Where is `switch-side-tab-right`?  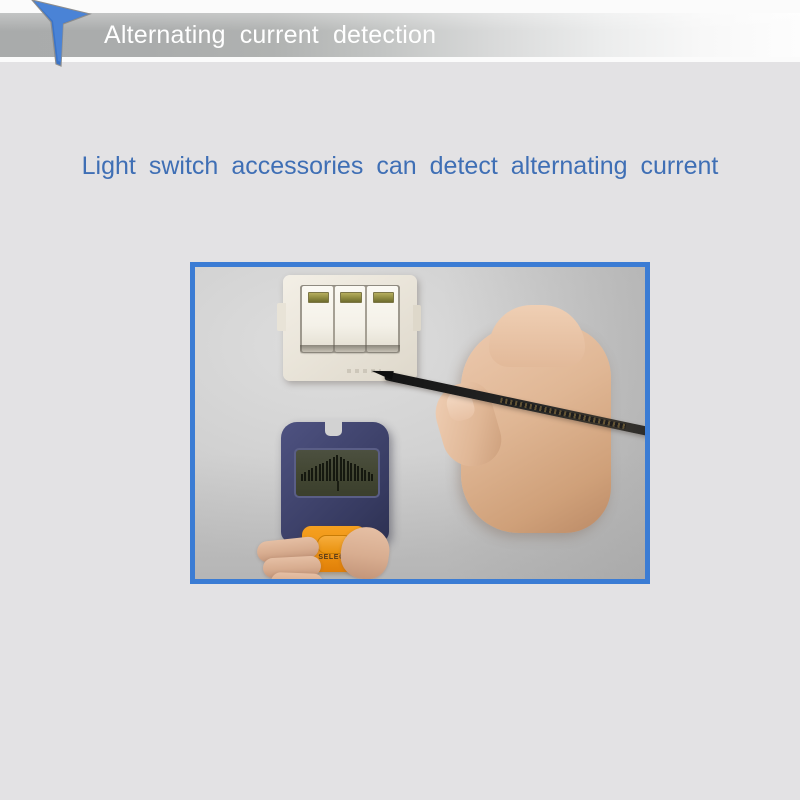
switch-side-tab-right is located at coordinates (417, 318).